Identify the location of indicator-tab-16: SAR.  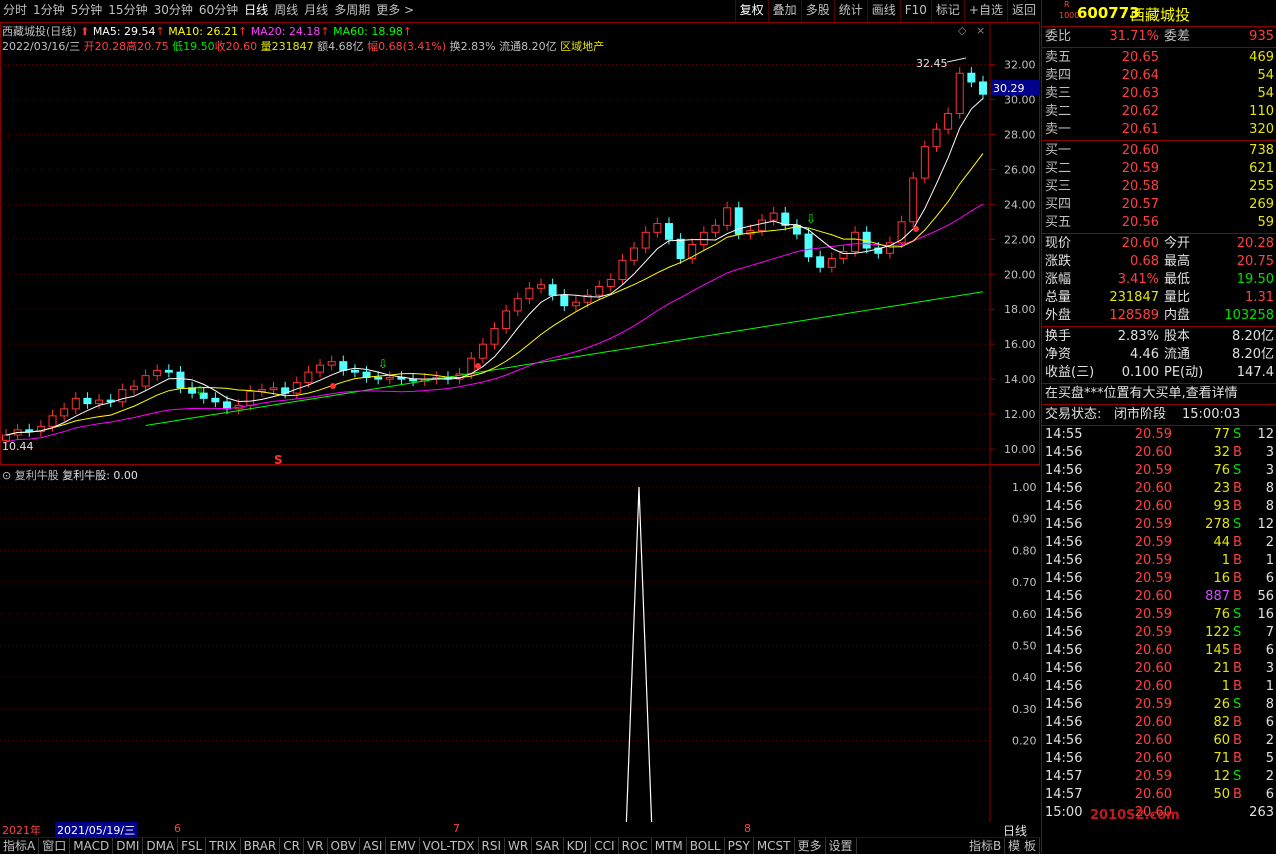
(548, 846).